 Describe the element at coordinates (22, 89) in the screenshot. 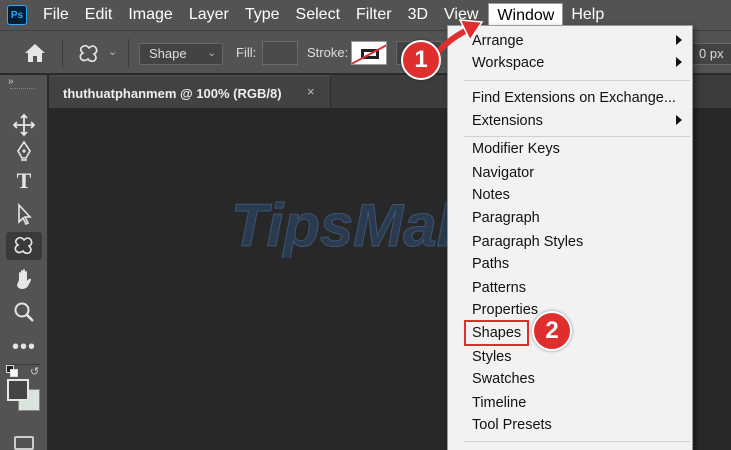

I see `panel-grip` at that location.